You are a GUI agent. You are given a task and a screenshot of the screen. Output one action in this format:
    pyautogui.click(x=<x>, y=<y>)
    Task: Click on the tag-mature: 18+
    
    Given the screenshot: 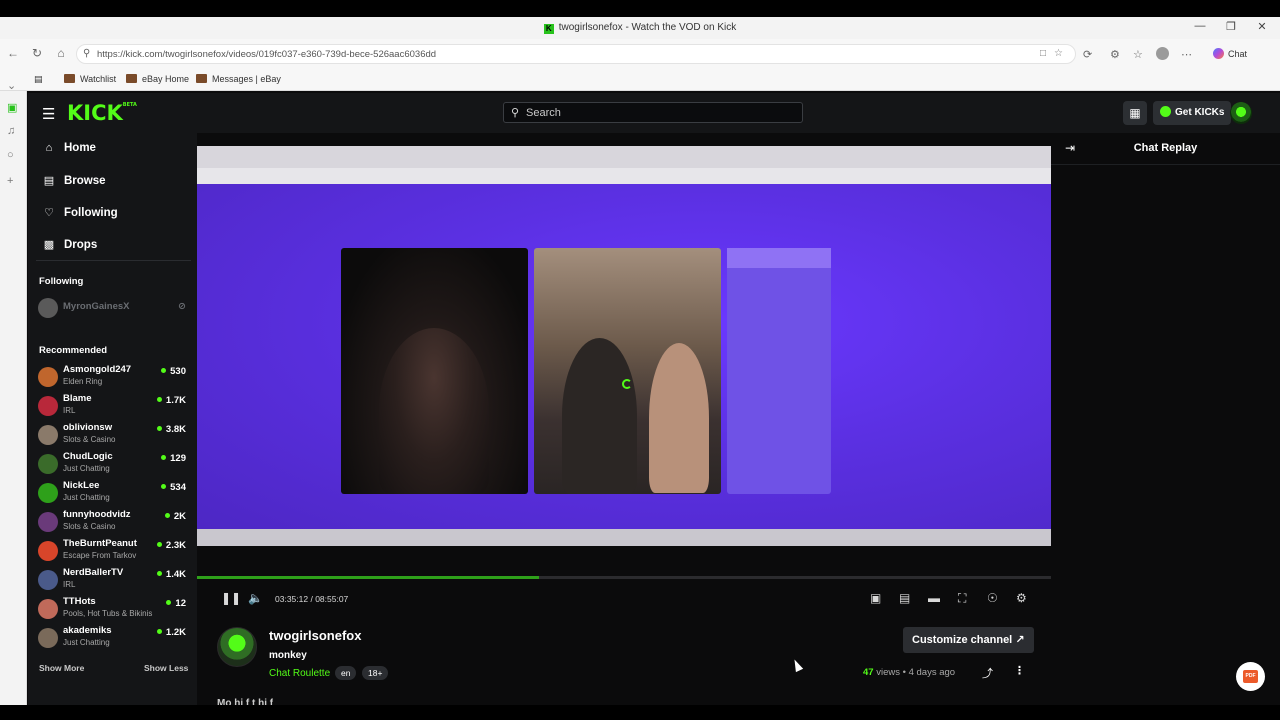 What is the action you would take?
    pyautogui.click(x=375, y=673)
    